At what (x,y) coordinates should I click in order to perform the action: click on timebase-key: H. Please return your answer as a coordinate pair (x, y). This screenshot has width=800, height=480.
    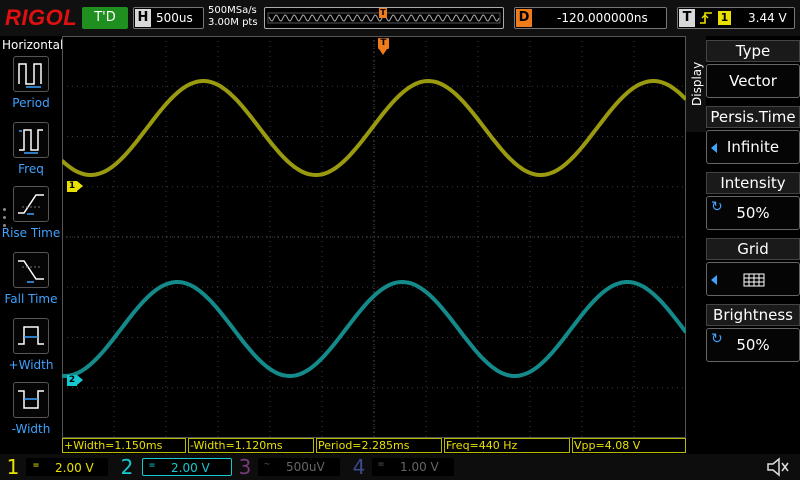
    Looking at the image, I should click on (143, 18).